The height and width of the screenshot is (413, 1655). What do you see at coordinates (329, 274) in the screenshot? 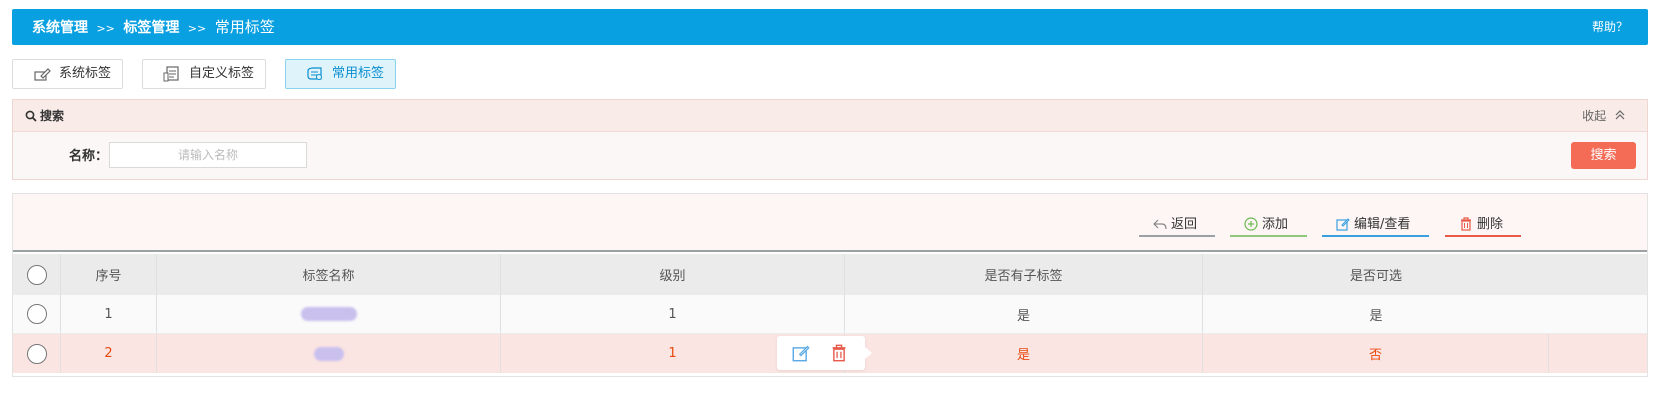
I see `column-header-tag-name: 标签名称` at bounding box center [329, 274].